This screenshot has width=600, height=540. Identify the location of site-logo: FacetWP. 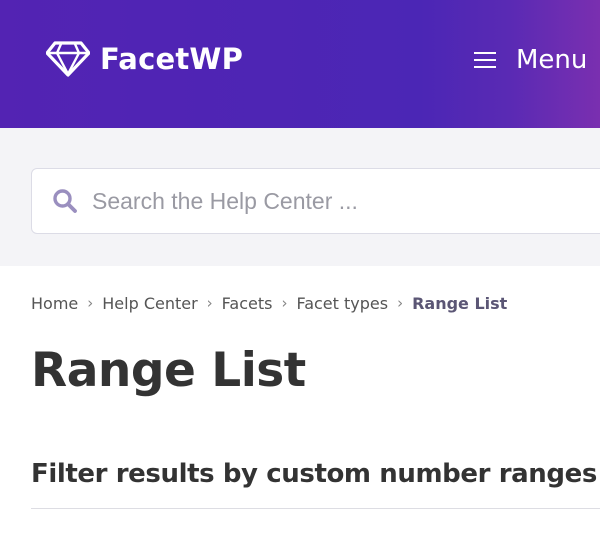
(144, 59).